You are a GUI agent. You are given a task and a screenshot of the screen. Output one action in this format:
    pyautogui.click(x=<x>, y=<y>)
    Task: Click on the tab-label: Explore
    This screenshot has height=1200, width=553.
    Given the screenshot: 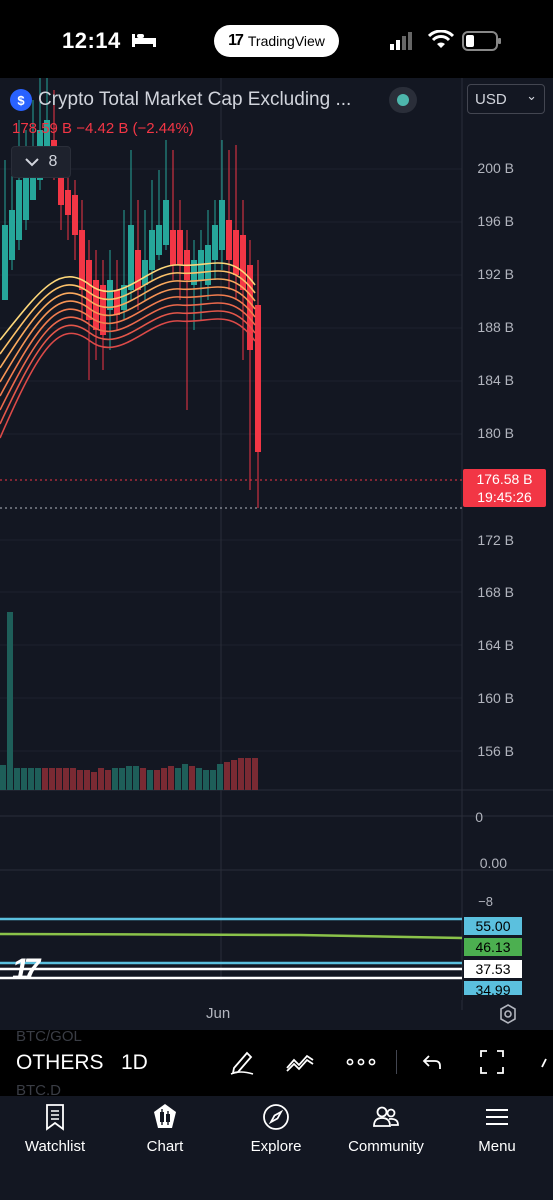 What is the action you would take?
    pyautogui.click(x=276, y=1146)
    